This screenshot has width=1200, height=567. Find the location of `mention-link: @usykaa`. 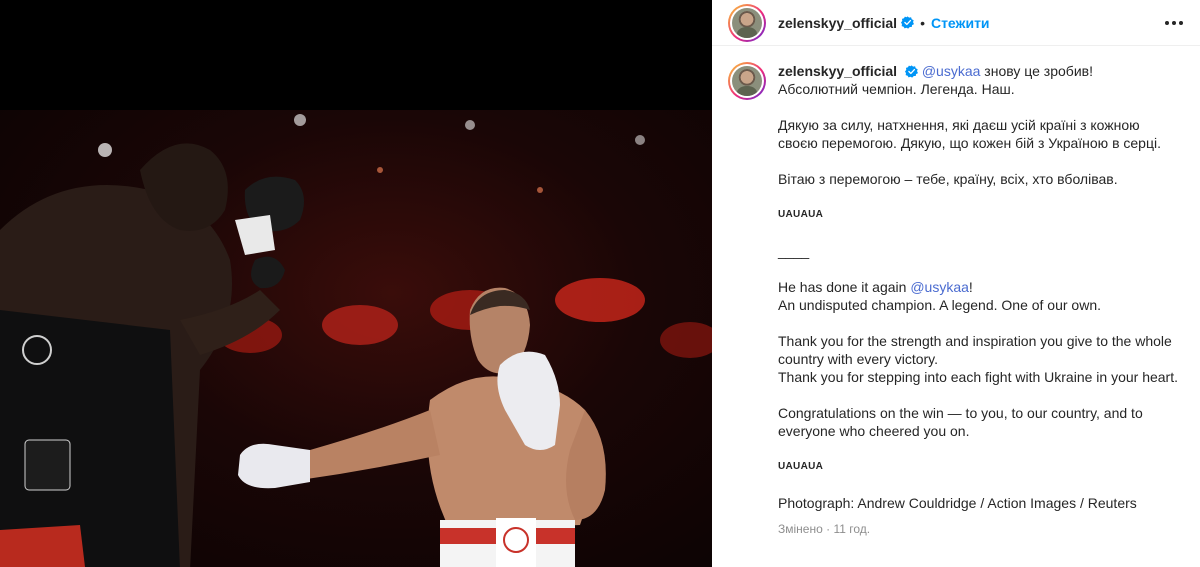

mention-link: @usykaa is located at coordinates (951, 71).